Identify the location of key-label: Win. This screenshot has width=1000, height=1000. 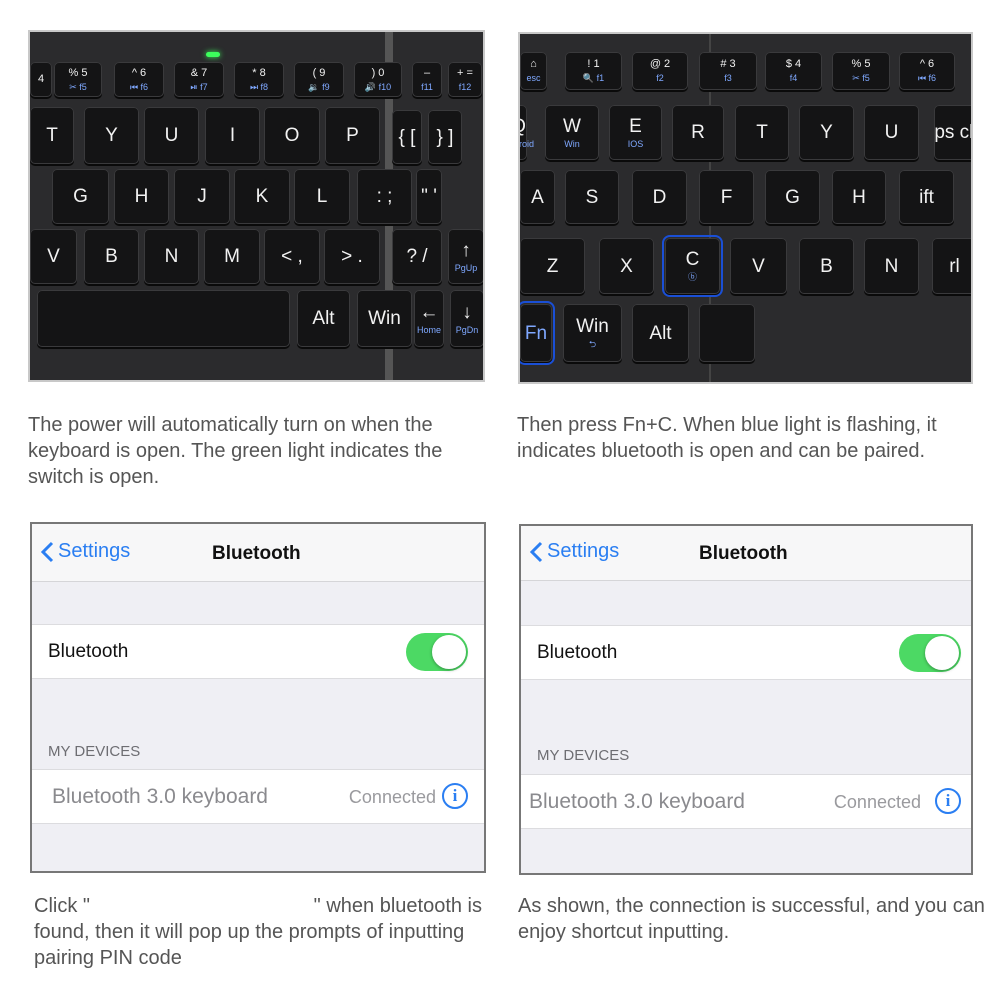
(384, 318).